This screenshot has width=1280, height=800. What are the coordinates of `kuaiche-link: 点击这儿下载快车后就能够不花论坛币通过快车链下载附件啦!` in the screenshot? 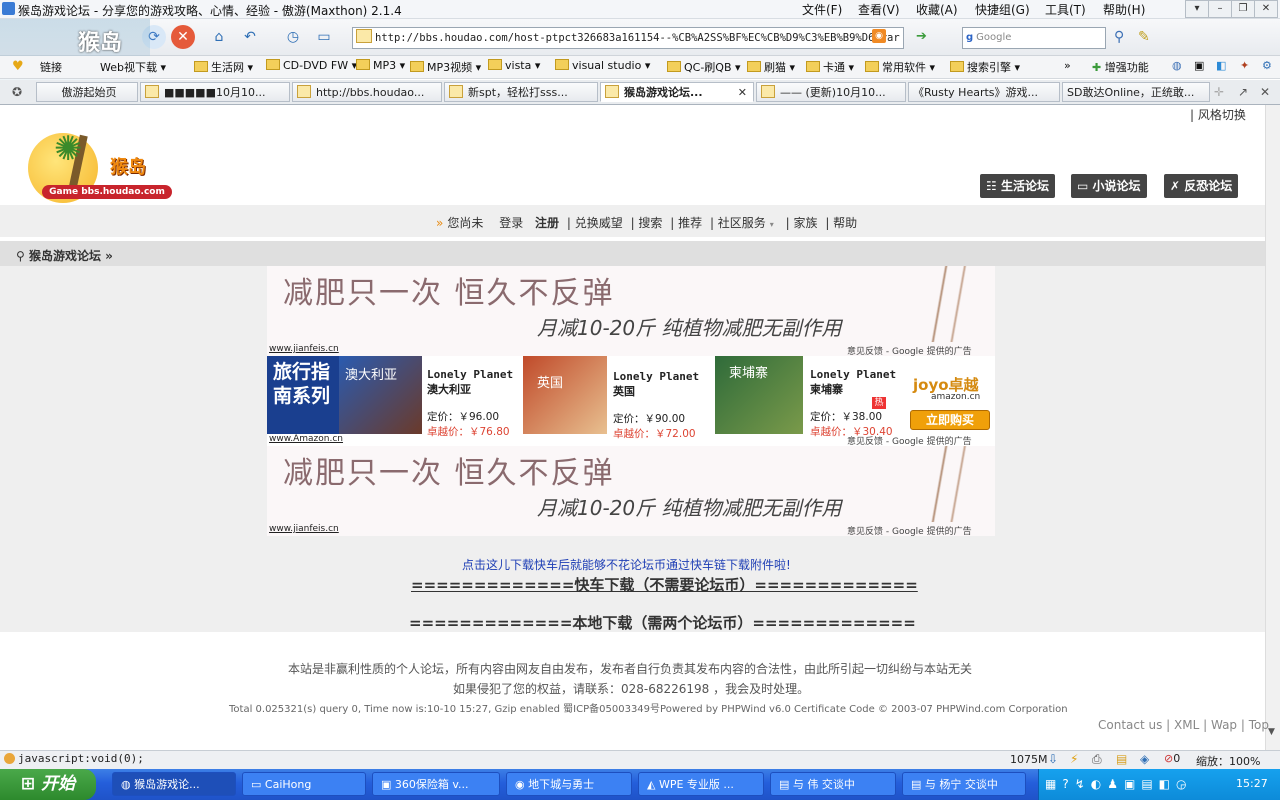 It's located at (626, 564).